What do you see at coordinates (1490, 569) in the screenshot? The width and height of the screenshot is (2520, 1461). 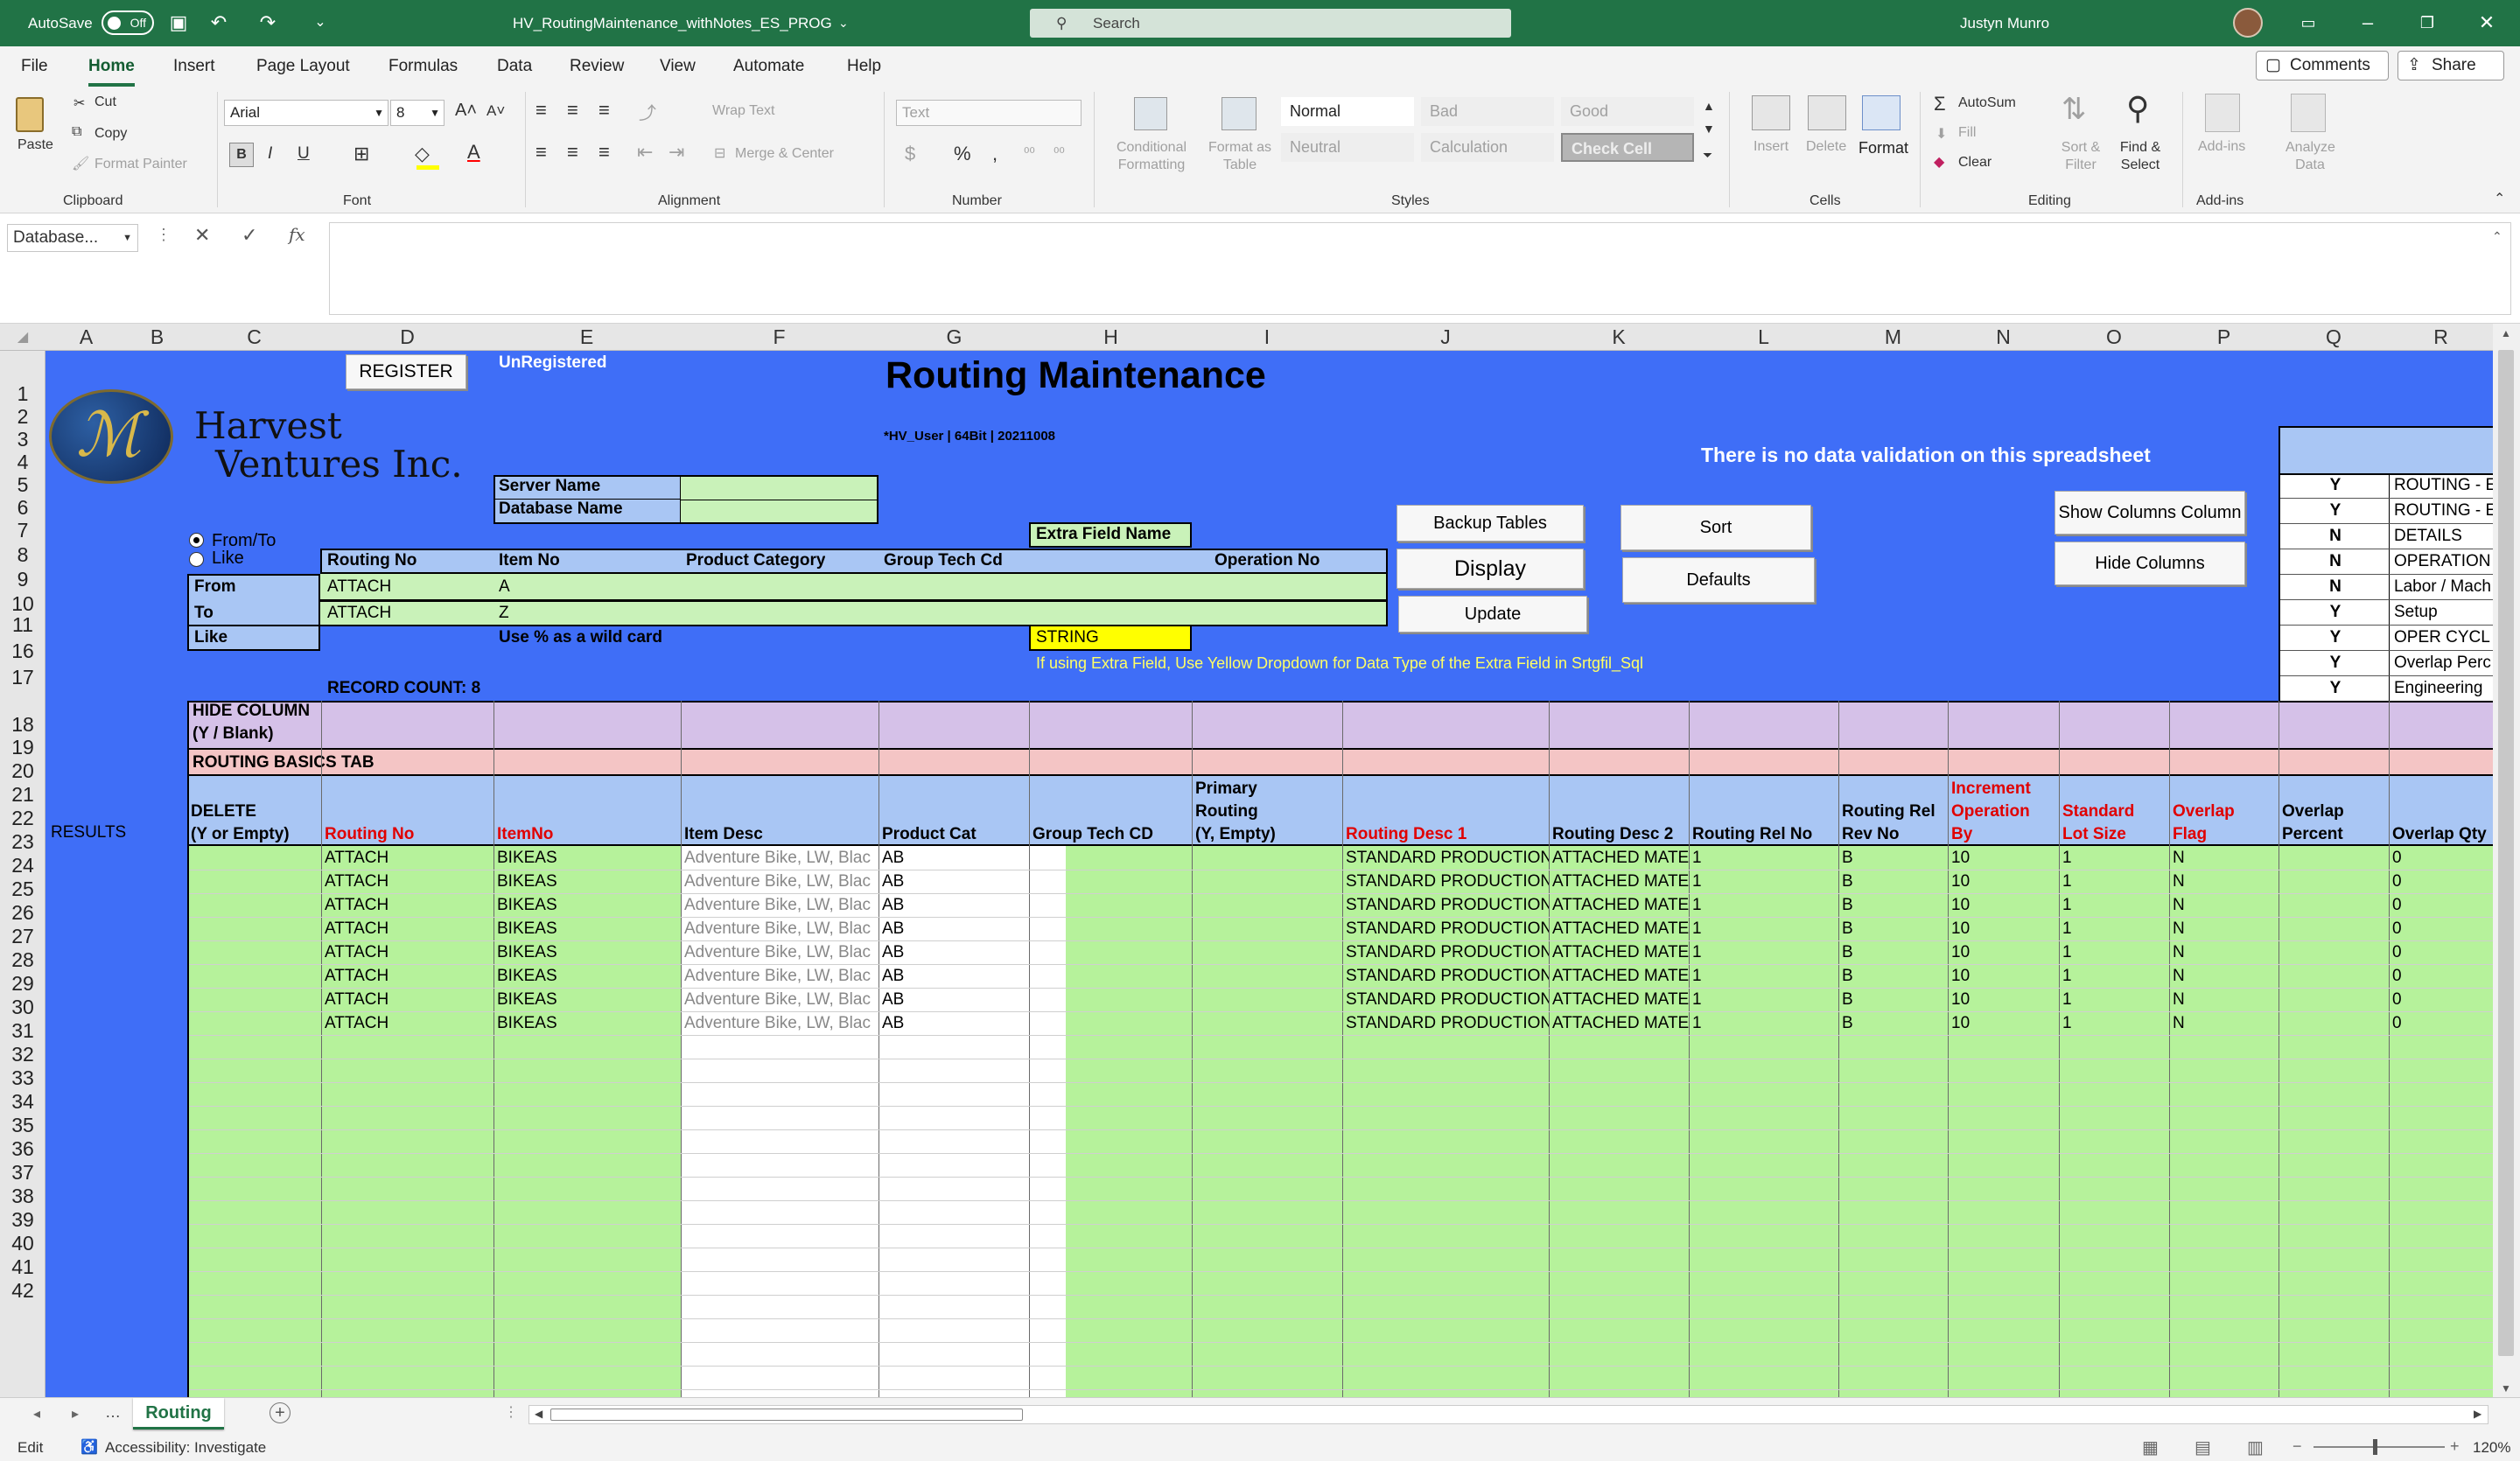 I see `display-button: Display` at bounding box center [1490, 569].